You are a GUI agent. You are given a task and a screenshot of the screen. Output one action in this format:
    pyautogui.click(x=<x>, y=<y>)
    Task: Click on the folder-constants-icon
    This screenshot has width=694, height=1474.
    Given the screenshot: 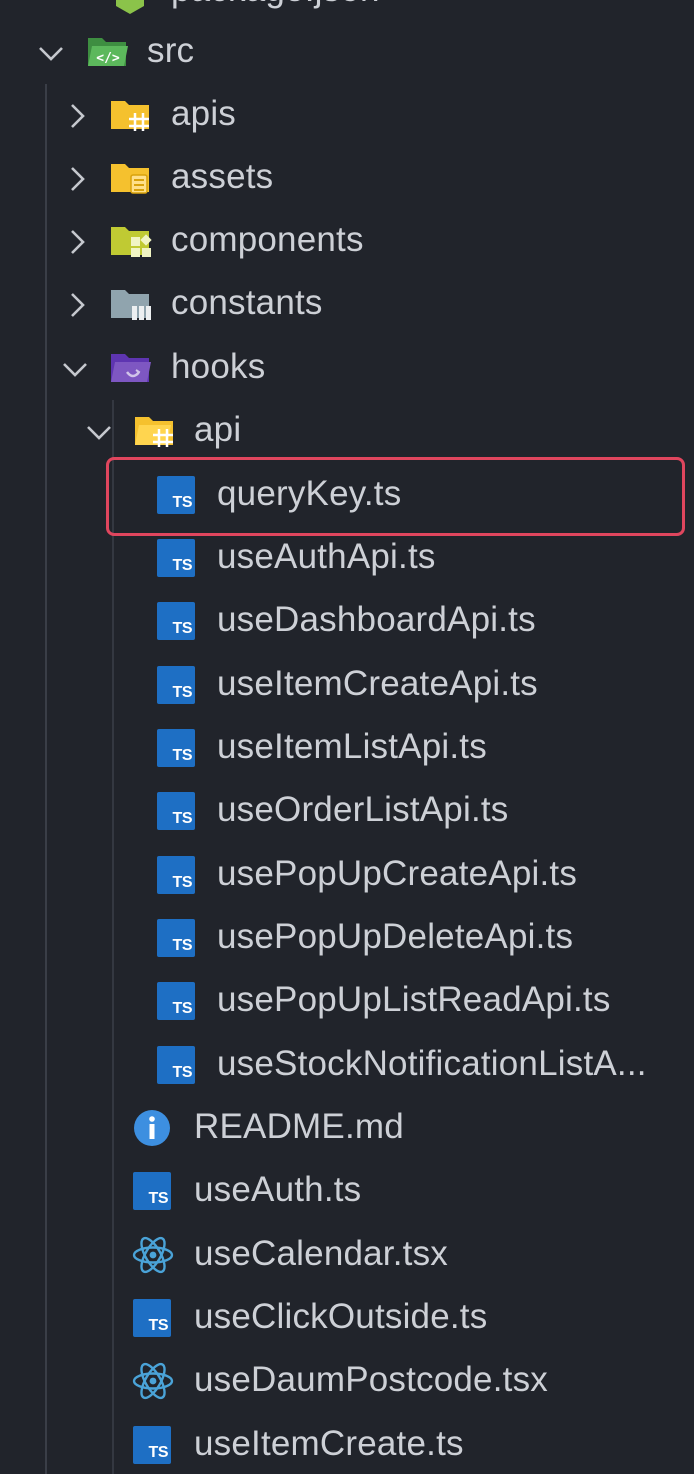 What is the action you would take?
    pyautogui.click(x=131, y=304)
    